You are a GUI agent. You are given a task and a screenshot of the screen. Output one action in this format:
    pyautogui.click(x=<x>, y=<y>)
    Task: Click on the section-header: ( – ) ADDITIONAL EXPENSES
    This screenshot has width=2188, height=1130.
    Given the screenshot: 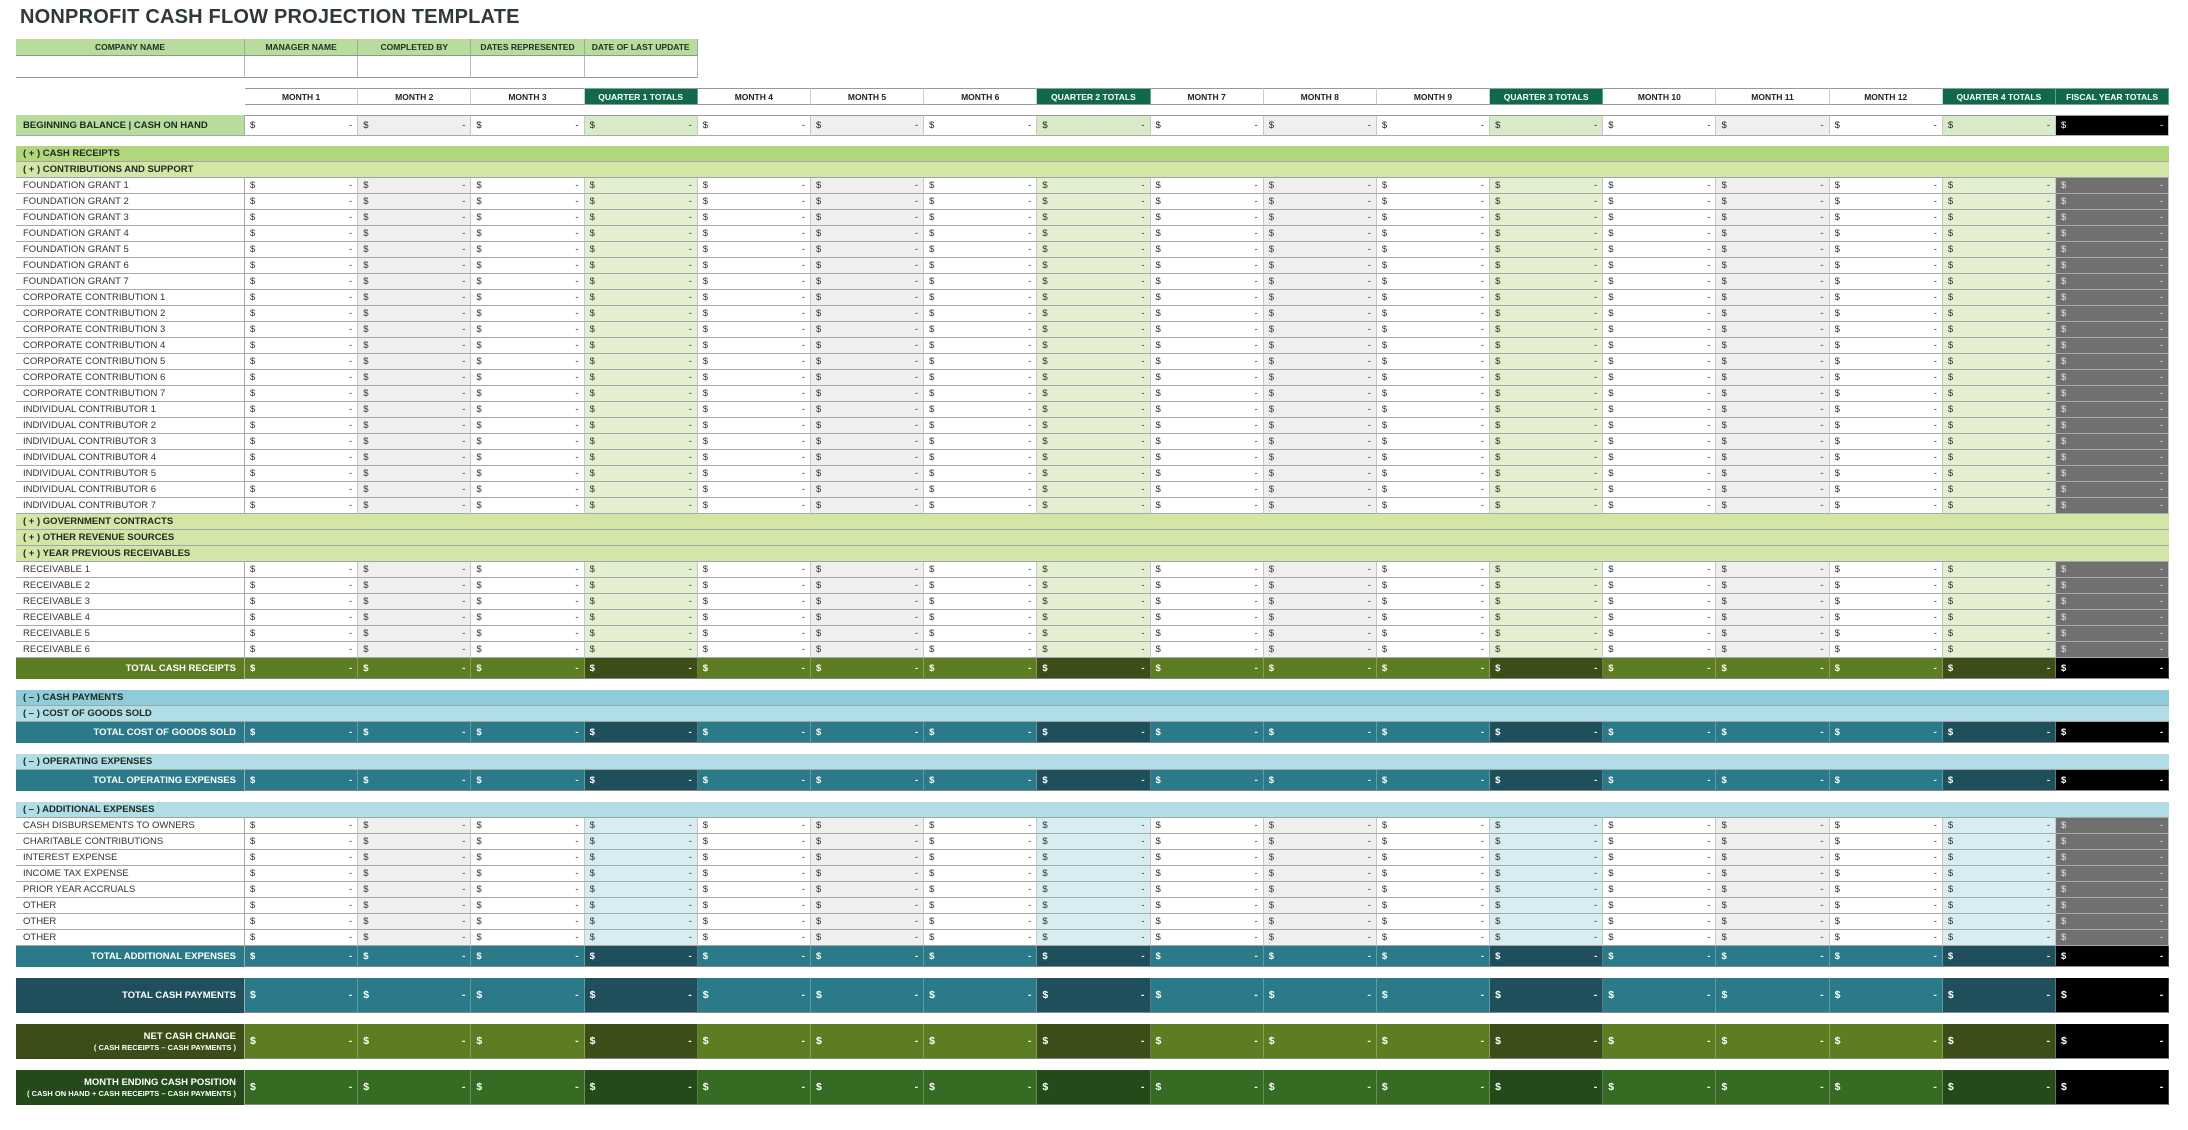 What is the action you would take?
    pyautogui.click(x=1092, y=810)
    